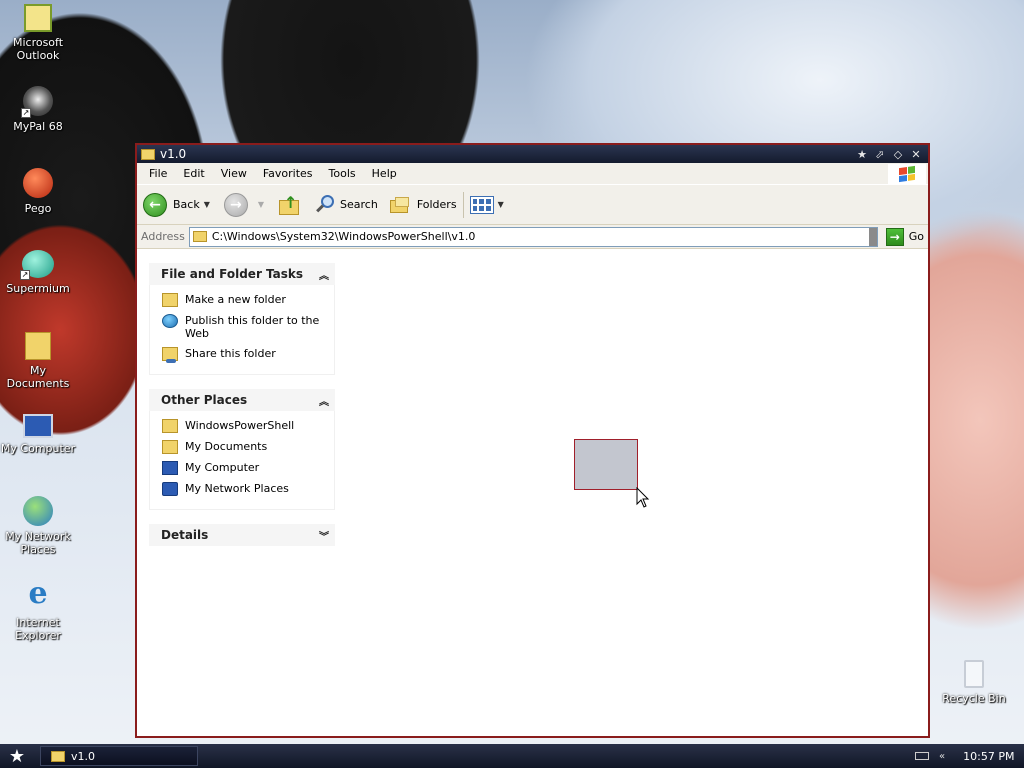 The image size is (1024, 768). Describe the element at coordinates (235, 299) in the screenshot. I see `task-label: Make a new folder` at that location.